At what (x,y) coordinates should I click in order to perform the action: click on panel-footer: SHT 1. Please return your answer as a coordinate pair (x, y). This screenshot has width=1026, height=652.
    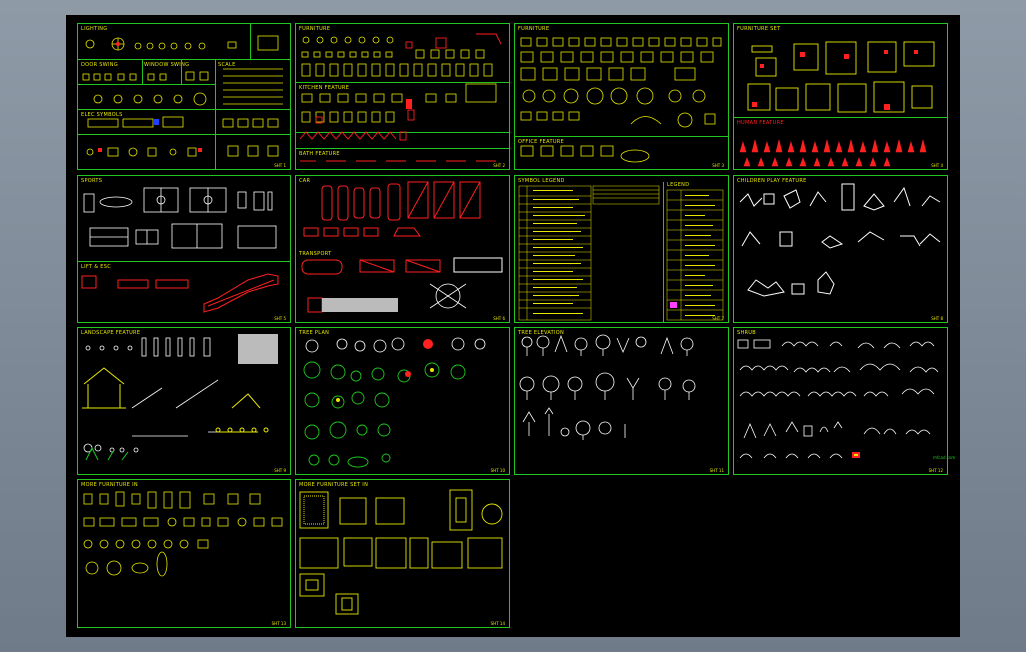
    Looking at the image, I should click on (280, 165).